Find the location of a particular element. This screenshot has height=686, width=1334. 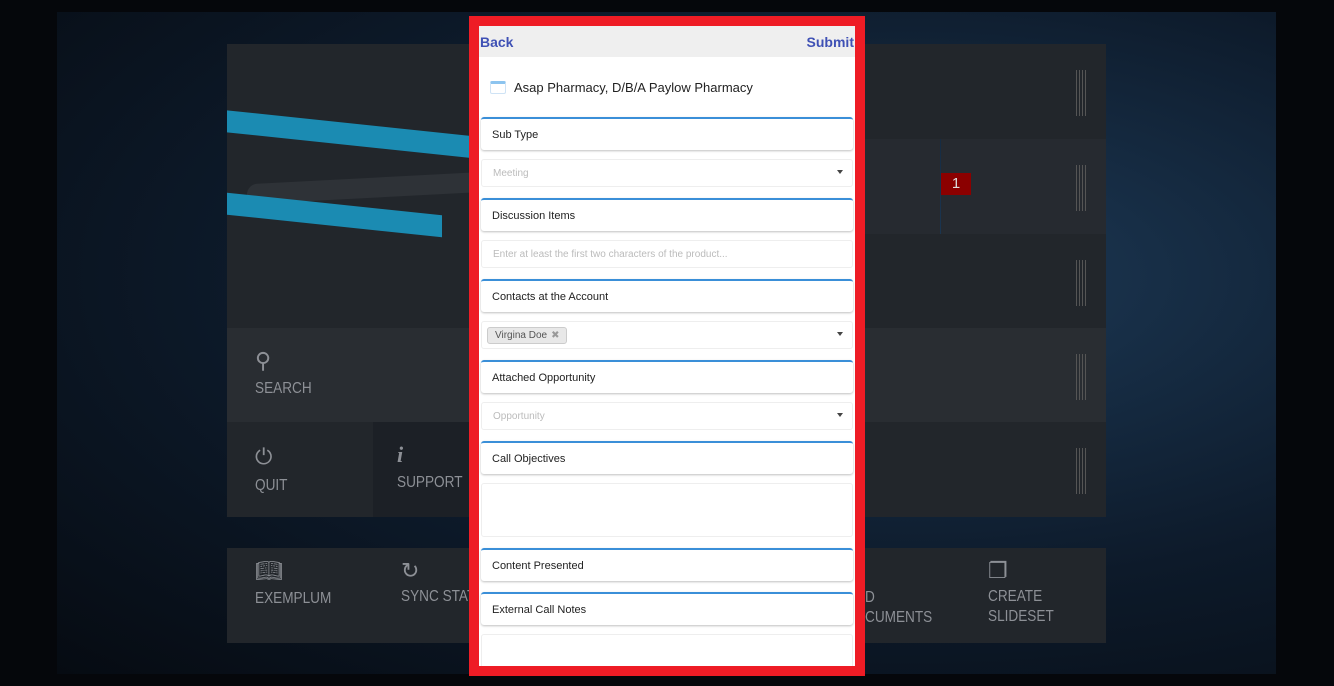

document-icon is located at coordinates (498, 87).